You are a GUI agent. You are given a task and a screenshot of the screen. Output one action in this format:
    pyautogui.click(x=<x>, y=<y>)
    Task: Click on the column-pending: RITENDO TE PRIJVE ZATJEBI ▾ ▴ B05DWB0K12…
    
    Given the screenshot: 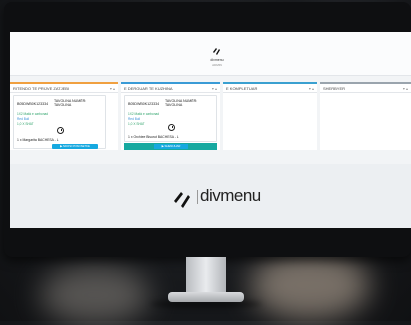 What is the action you would take?
    pyautogui.click(x=64, y=116)
    